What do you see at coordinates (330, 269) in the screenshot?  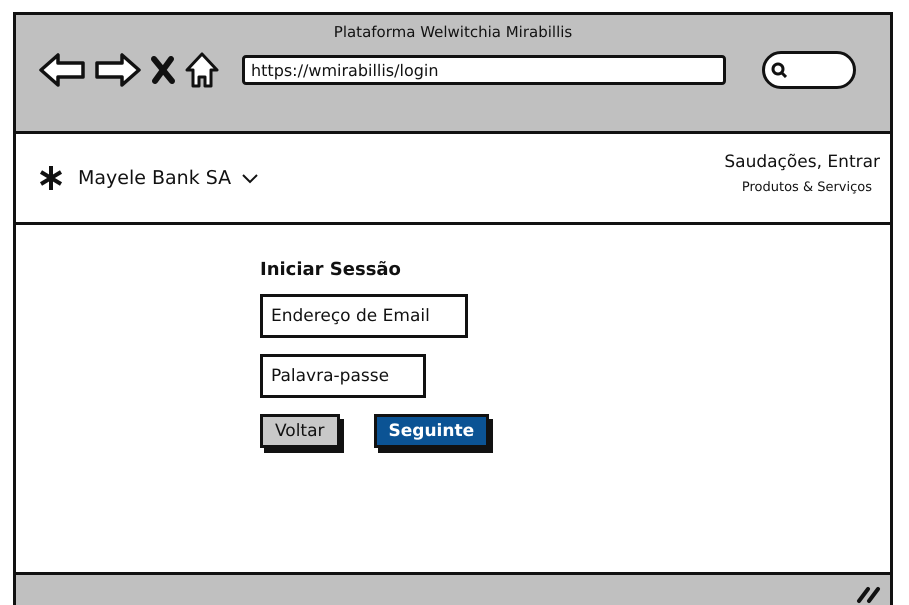 I see `login-title: Iniciar Sessão` at bounding box center [330, 269].